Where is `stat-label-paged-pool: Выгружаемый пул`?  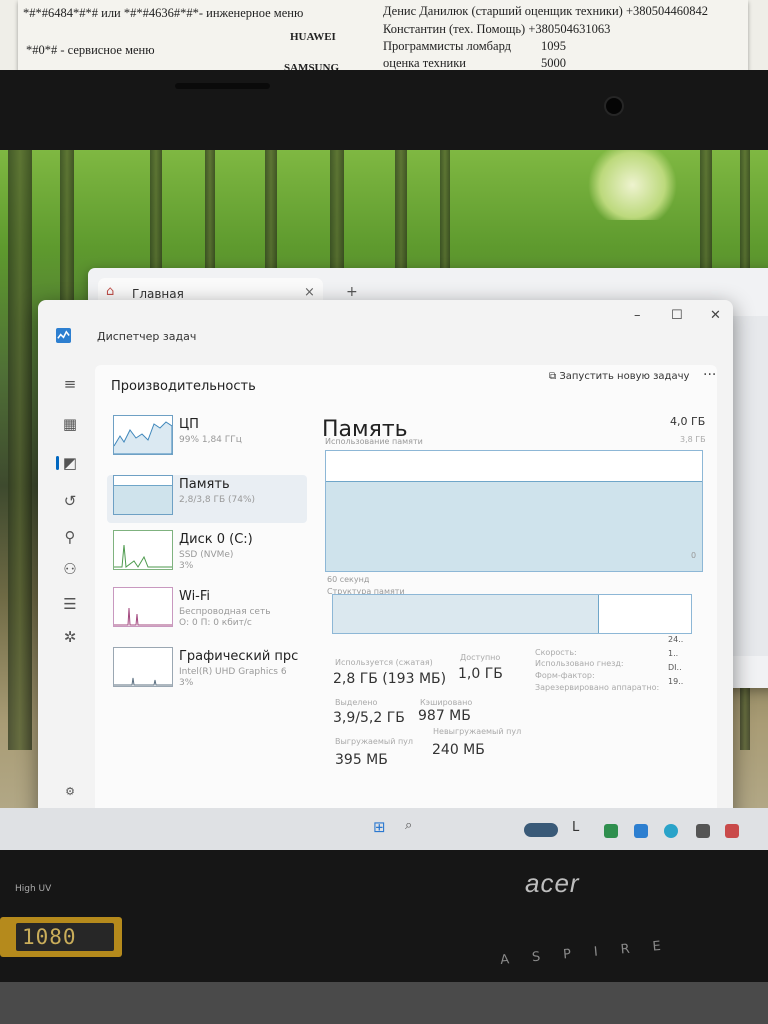 stat-label-paged-pool: Выгружаемый пул is located at coordinates (374, 741).